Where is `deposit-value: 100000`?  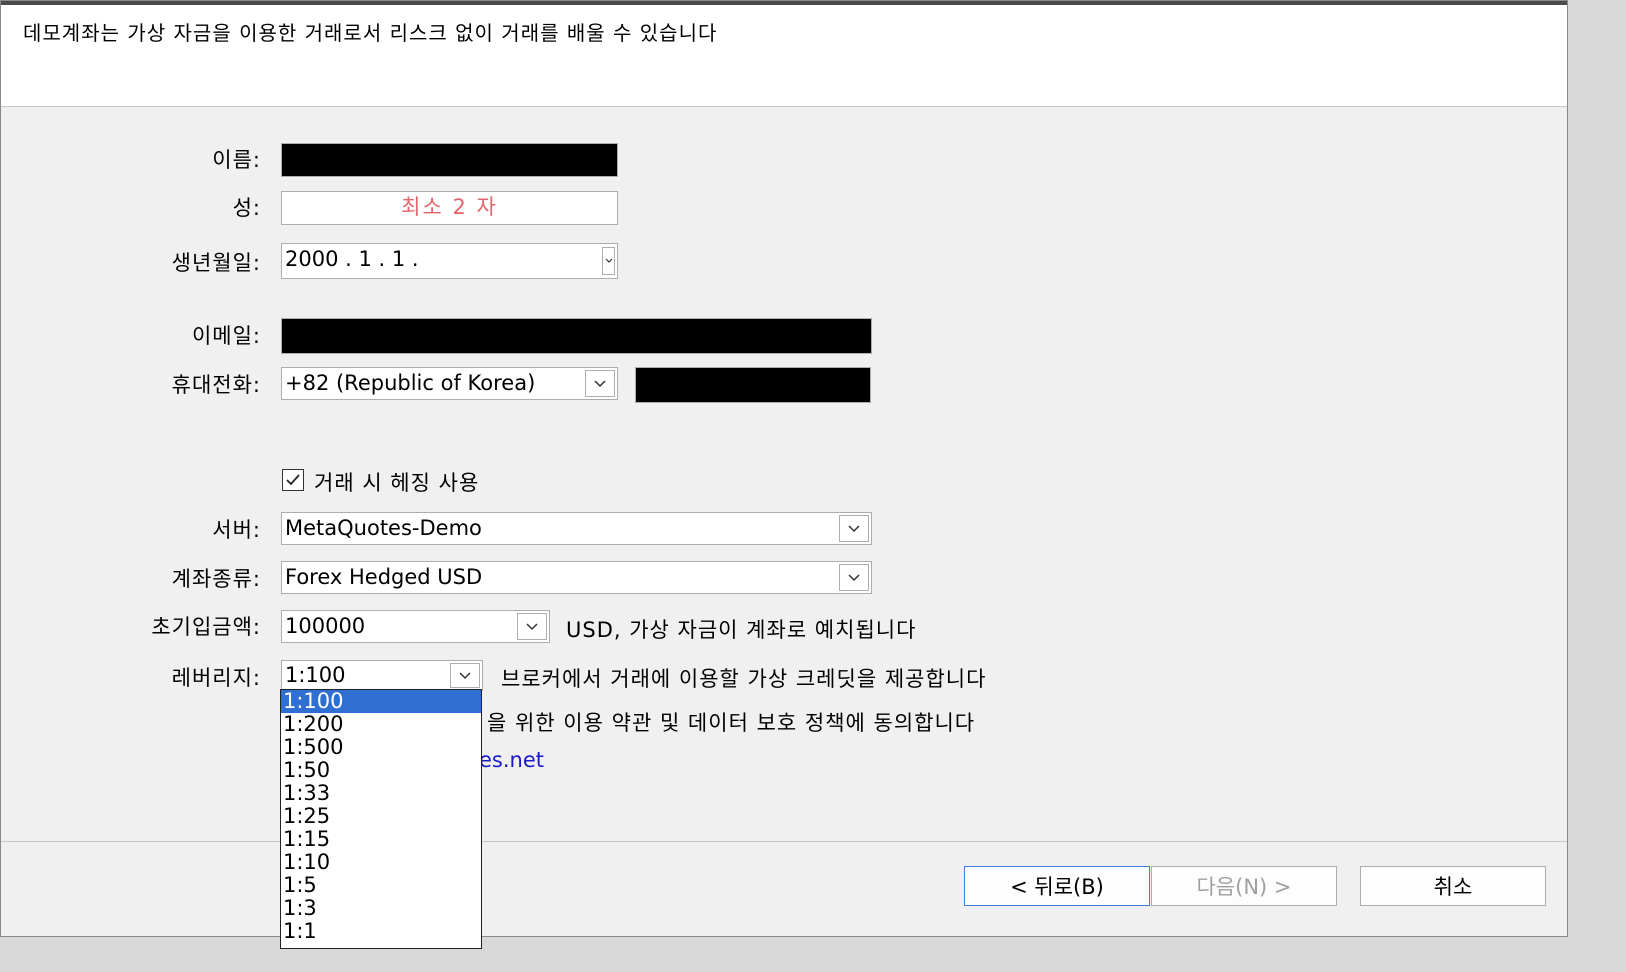
deposit-value: 100000 is located at coordinates (325, 626).